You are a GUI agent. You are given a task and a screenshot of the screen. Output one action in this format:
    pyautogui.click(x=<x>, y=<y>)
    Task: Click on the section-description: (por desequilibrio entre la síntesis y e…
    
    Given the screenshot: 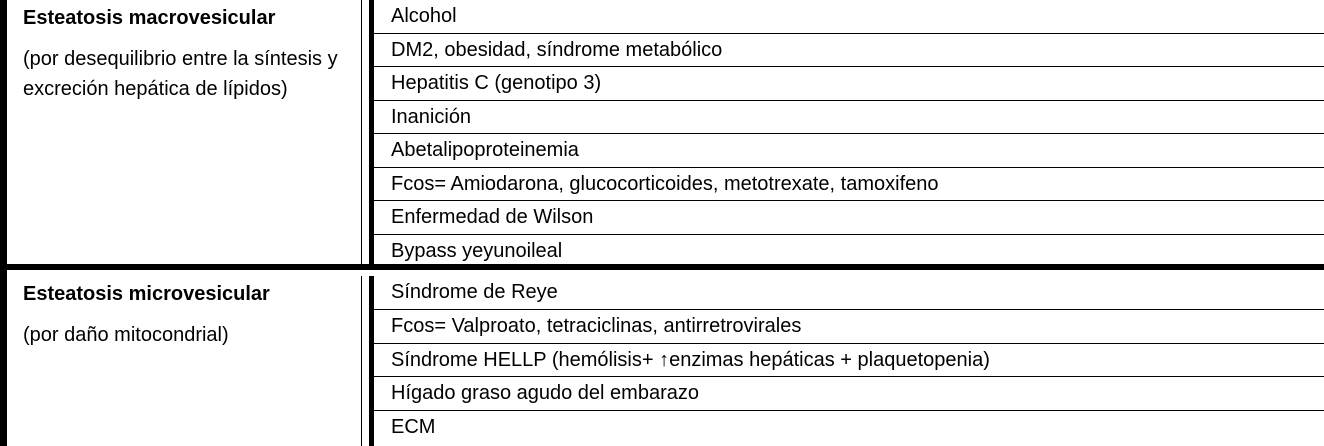 What is the action you would take?
    pyautogui.click(x=180, y=74)
    